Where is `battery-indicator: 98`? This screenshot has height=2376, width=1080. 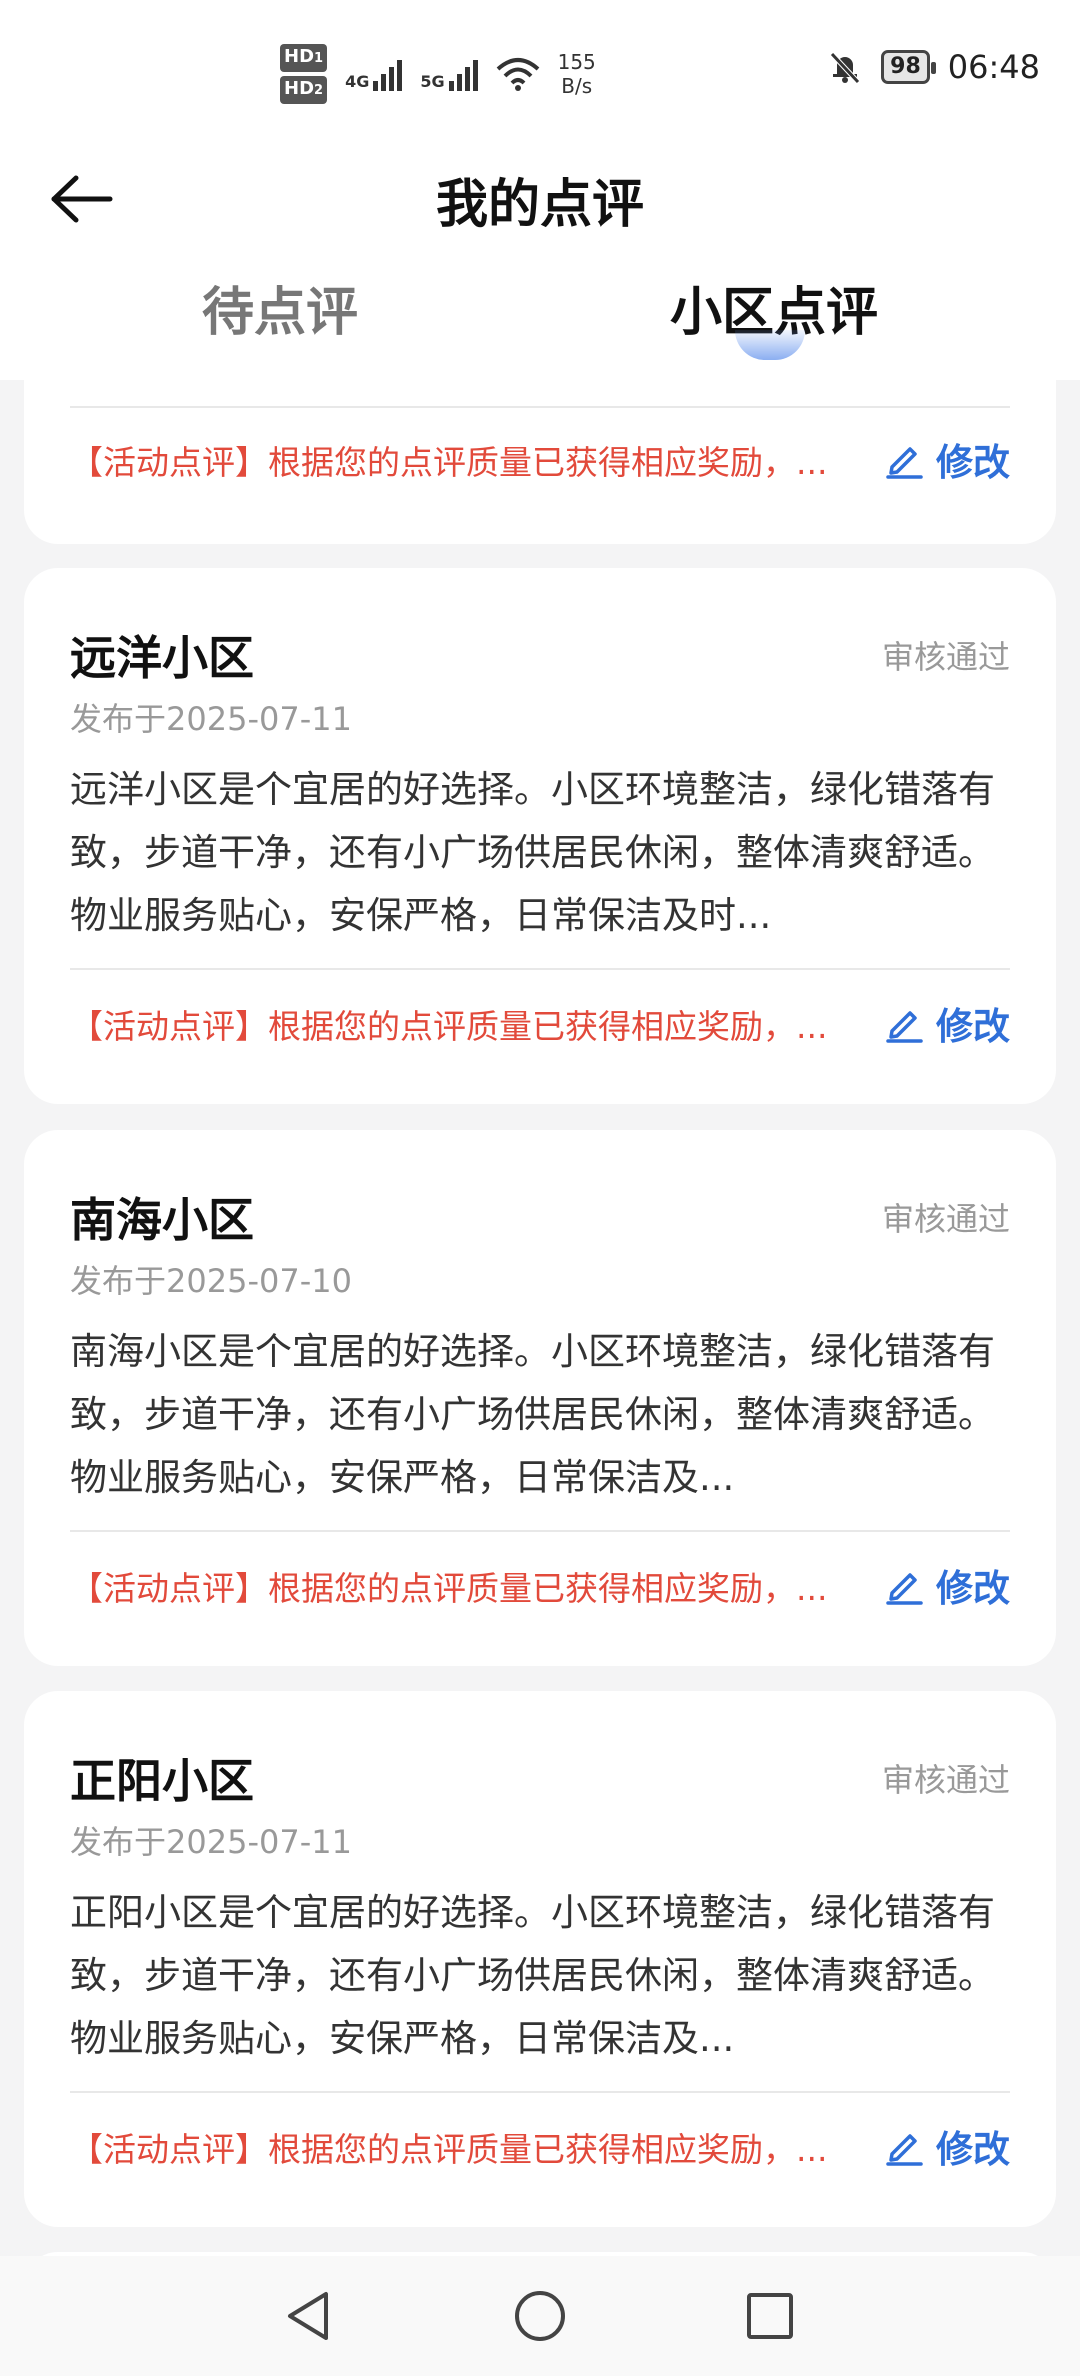 battery-indicator: 98 is located at coordinates (908, 67).